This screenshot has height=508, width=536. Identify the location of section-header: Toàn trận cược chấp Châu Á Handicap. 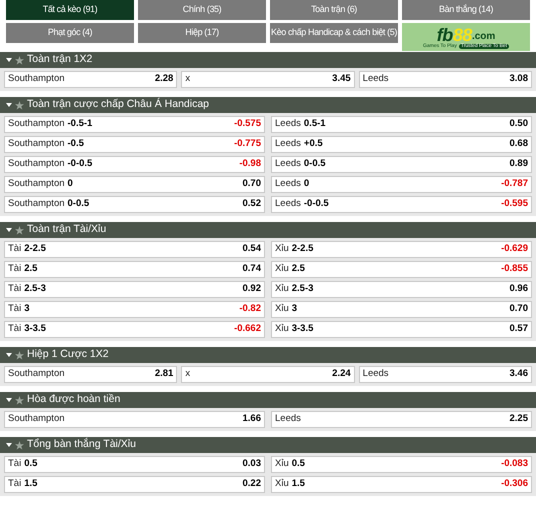
(268, 105).